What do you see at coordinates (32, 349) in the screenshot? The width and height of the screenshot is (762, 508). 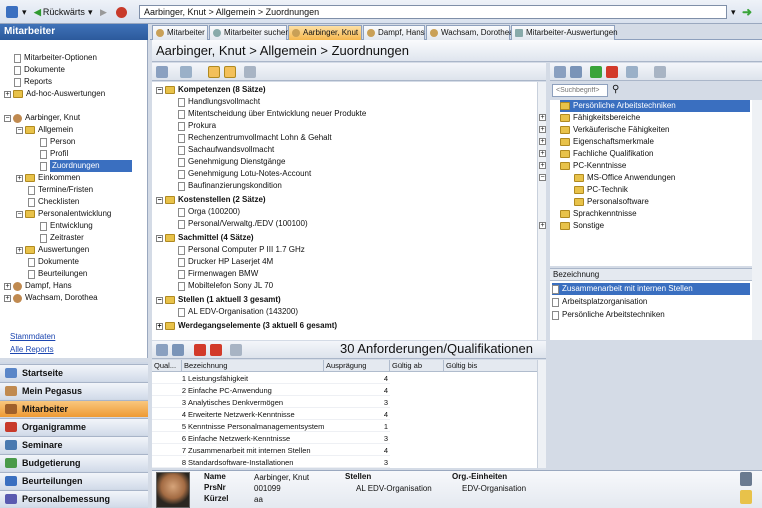 I see `link-alle-reports: Alle Reports` at bounding box center [32, 349].